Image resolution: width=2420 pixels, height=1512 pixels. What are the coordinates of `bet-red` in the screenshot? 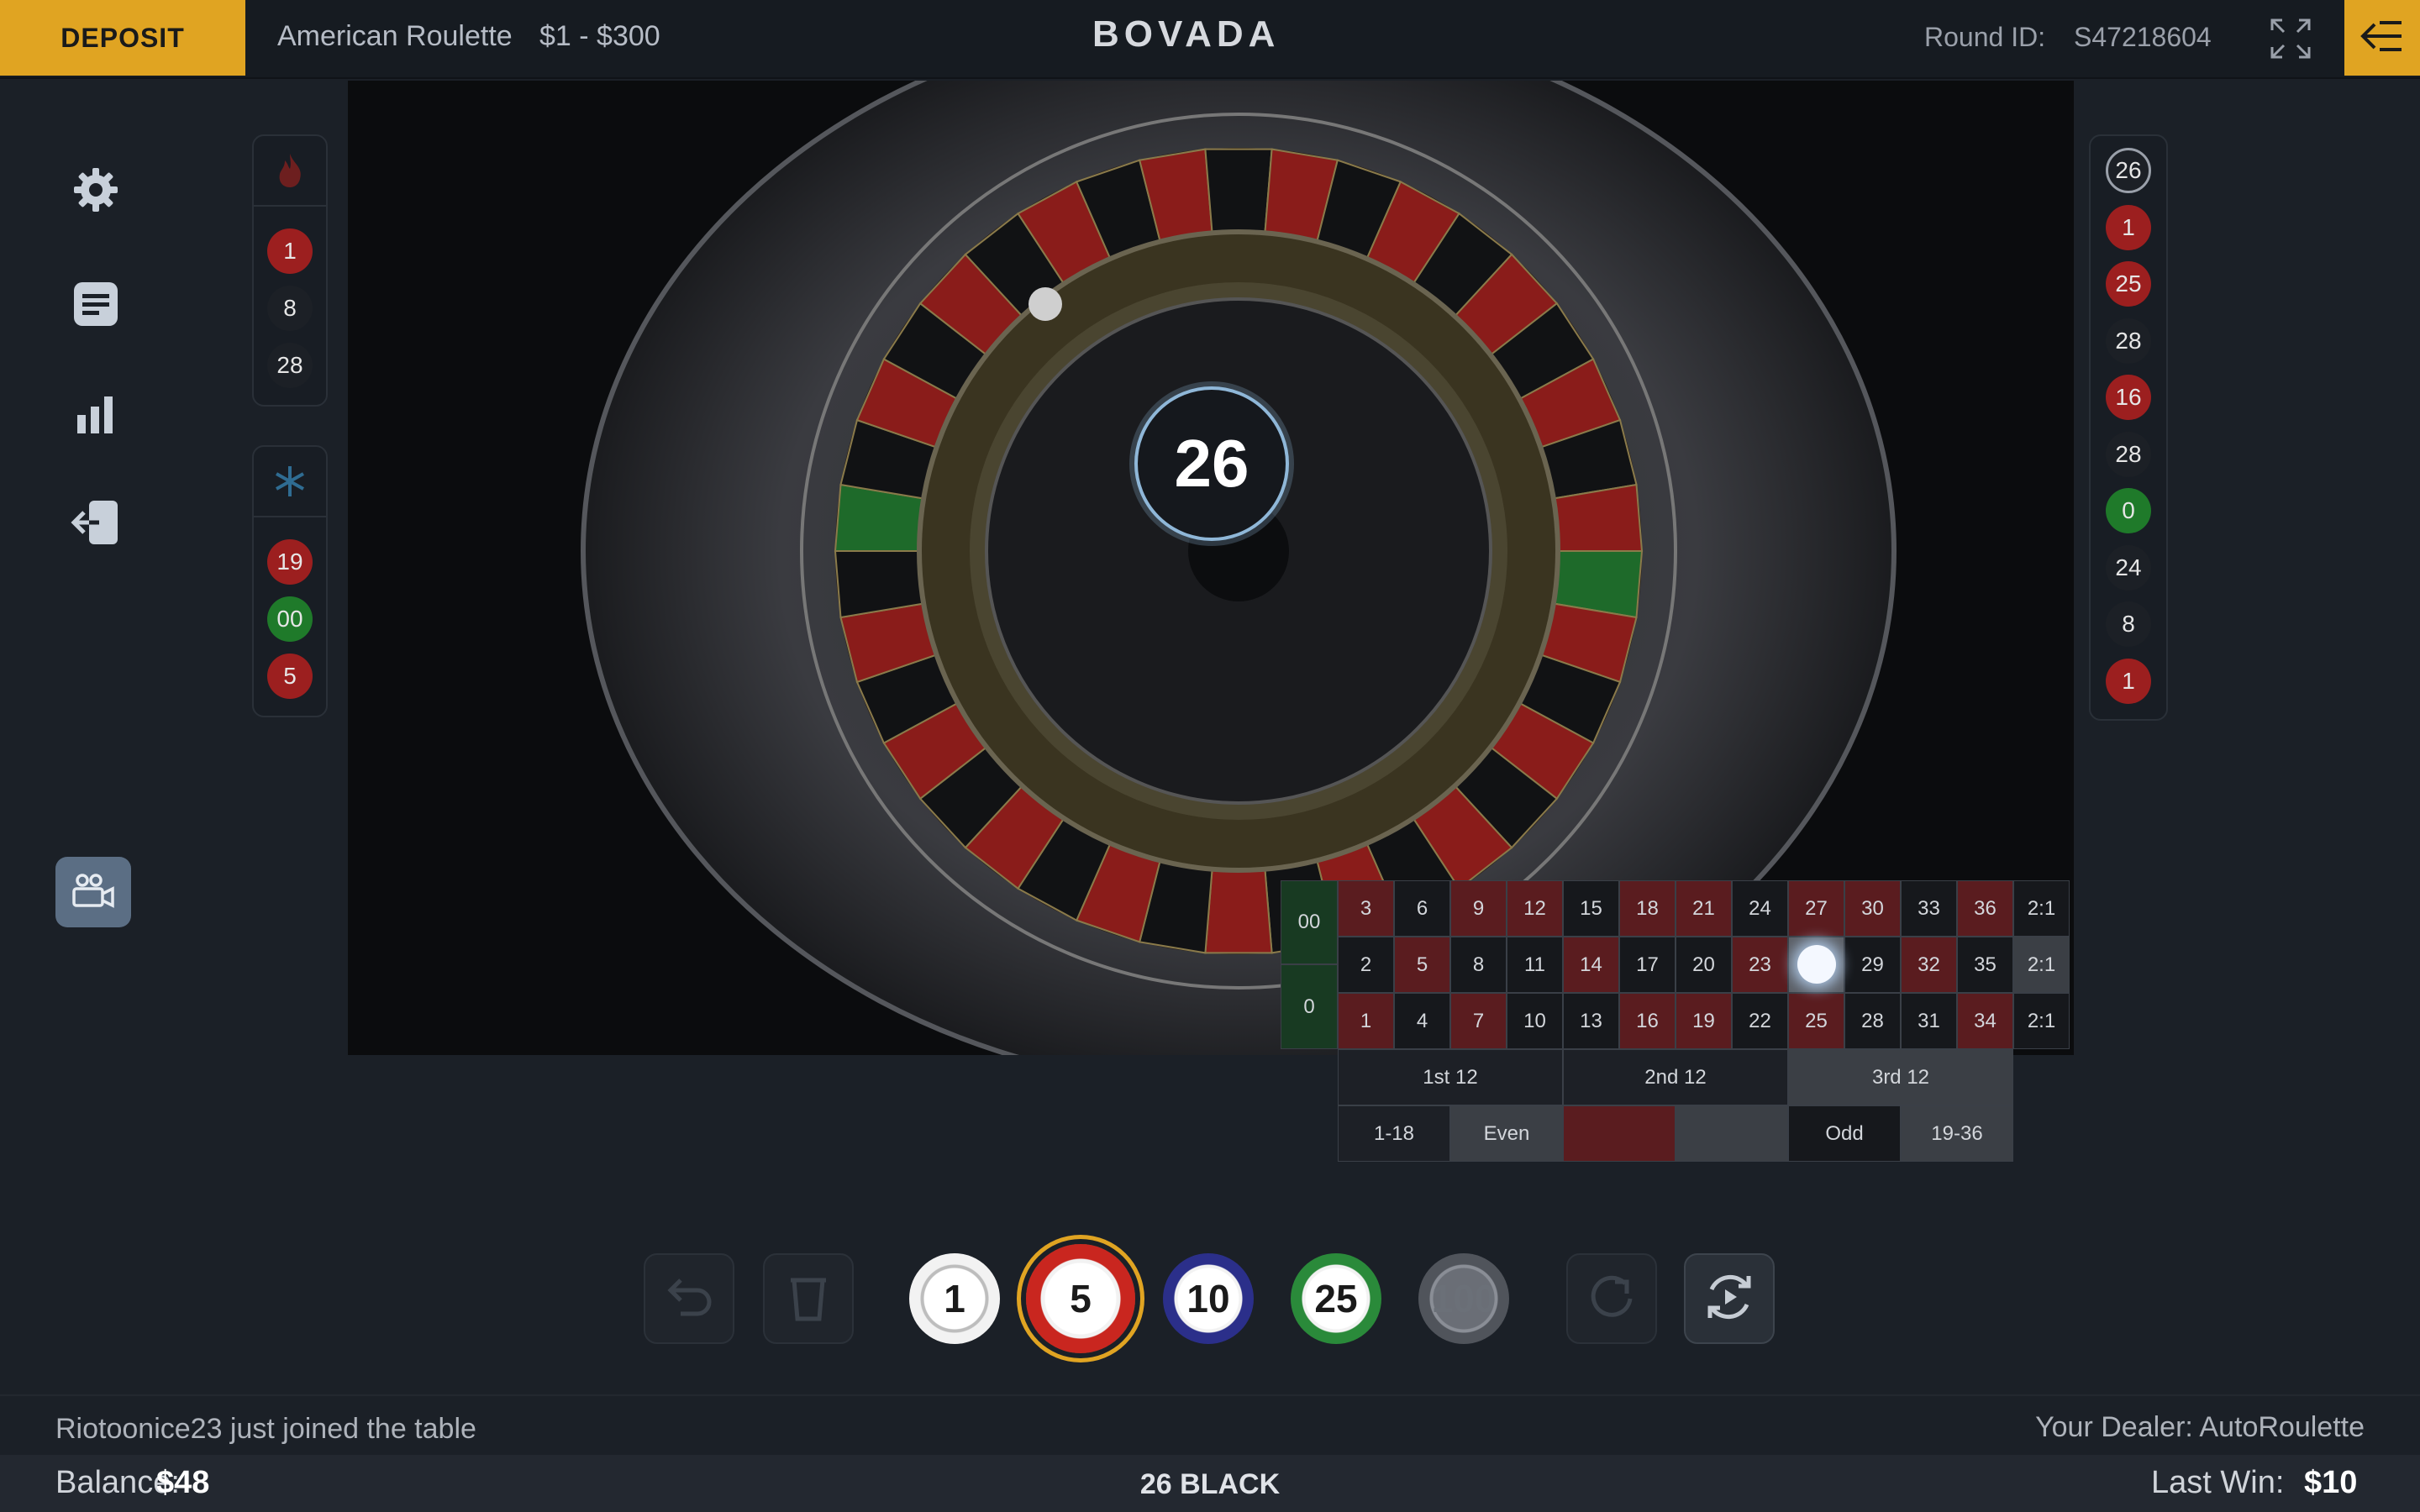 It's located at (1619, 1133).